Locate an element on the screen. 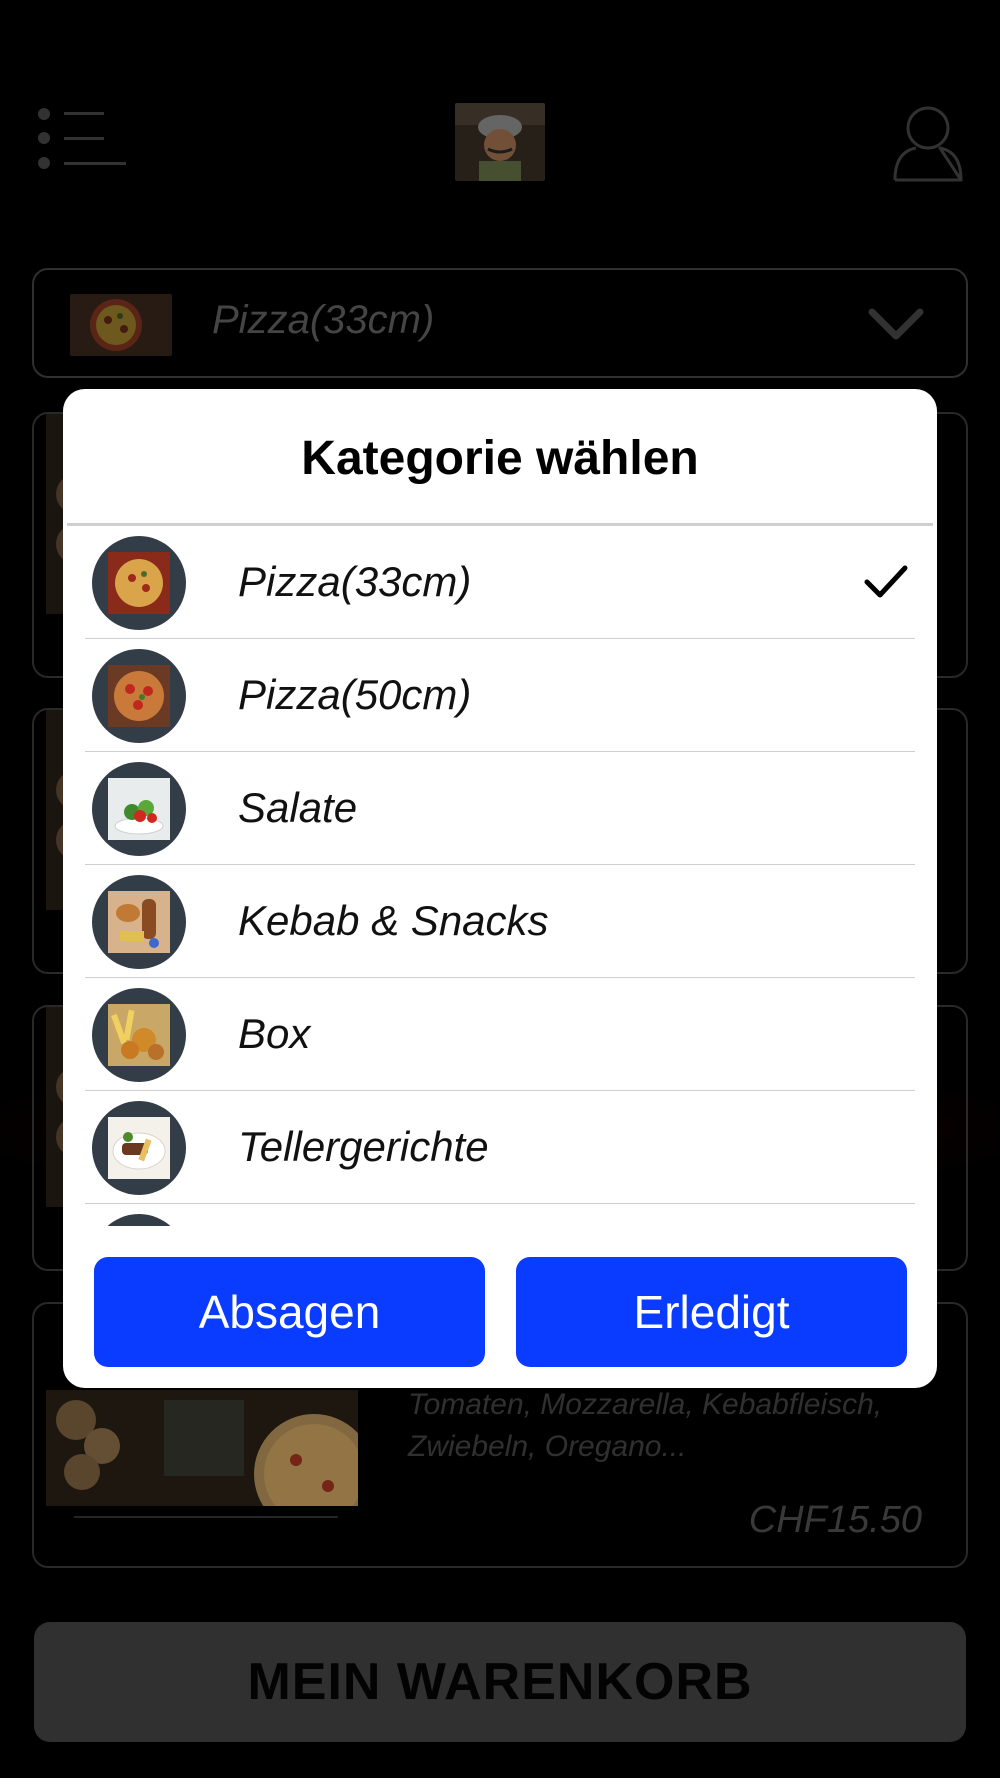  category-item-label: Kebab & Snacks is located at coordinates (393, 920).